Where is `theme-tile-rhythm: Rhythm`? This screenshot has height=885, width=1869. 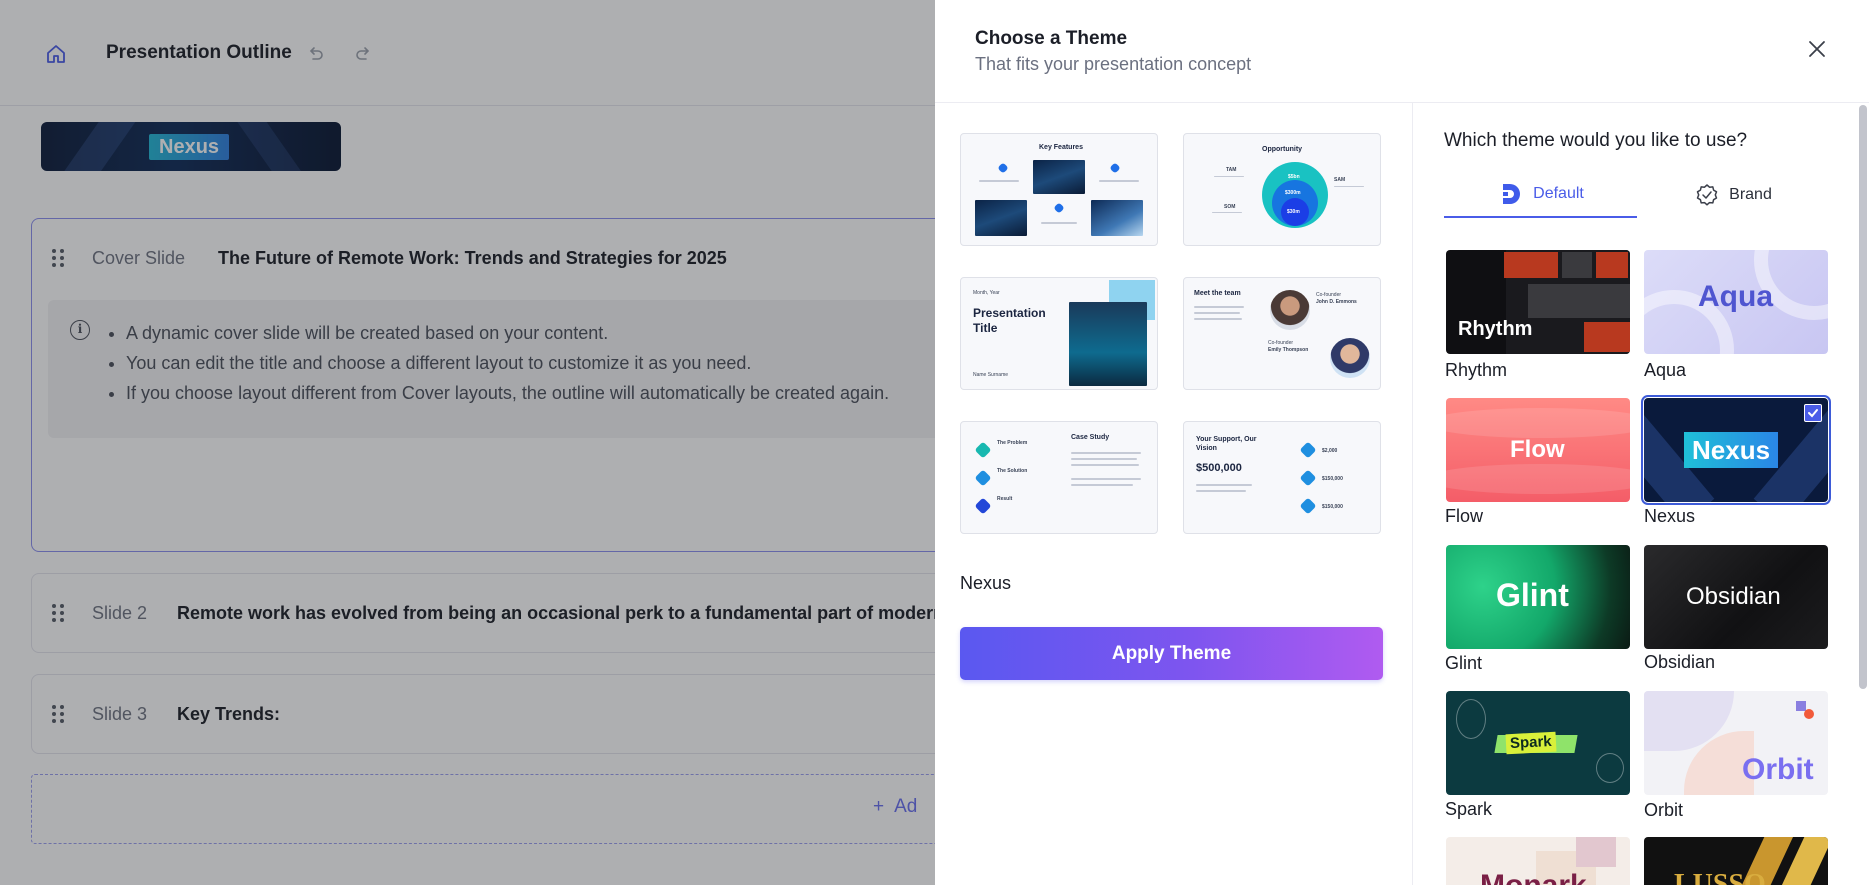 theme-tile-rhythm: Rhythm is located at coordinates (1538, 302).